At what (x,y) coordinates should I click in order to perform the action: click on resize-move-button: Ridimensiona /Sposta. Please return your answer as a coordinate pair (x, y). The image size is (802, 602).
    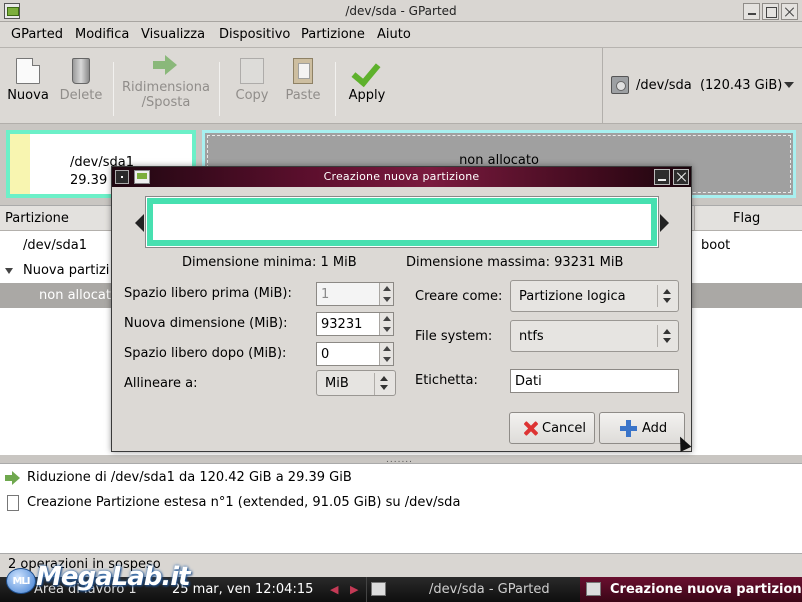
    Looking at the image, I should click on (166, 78).